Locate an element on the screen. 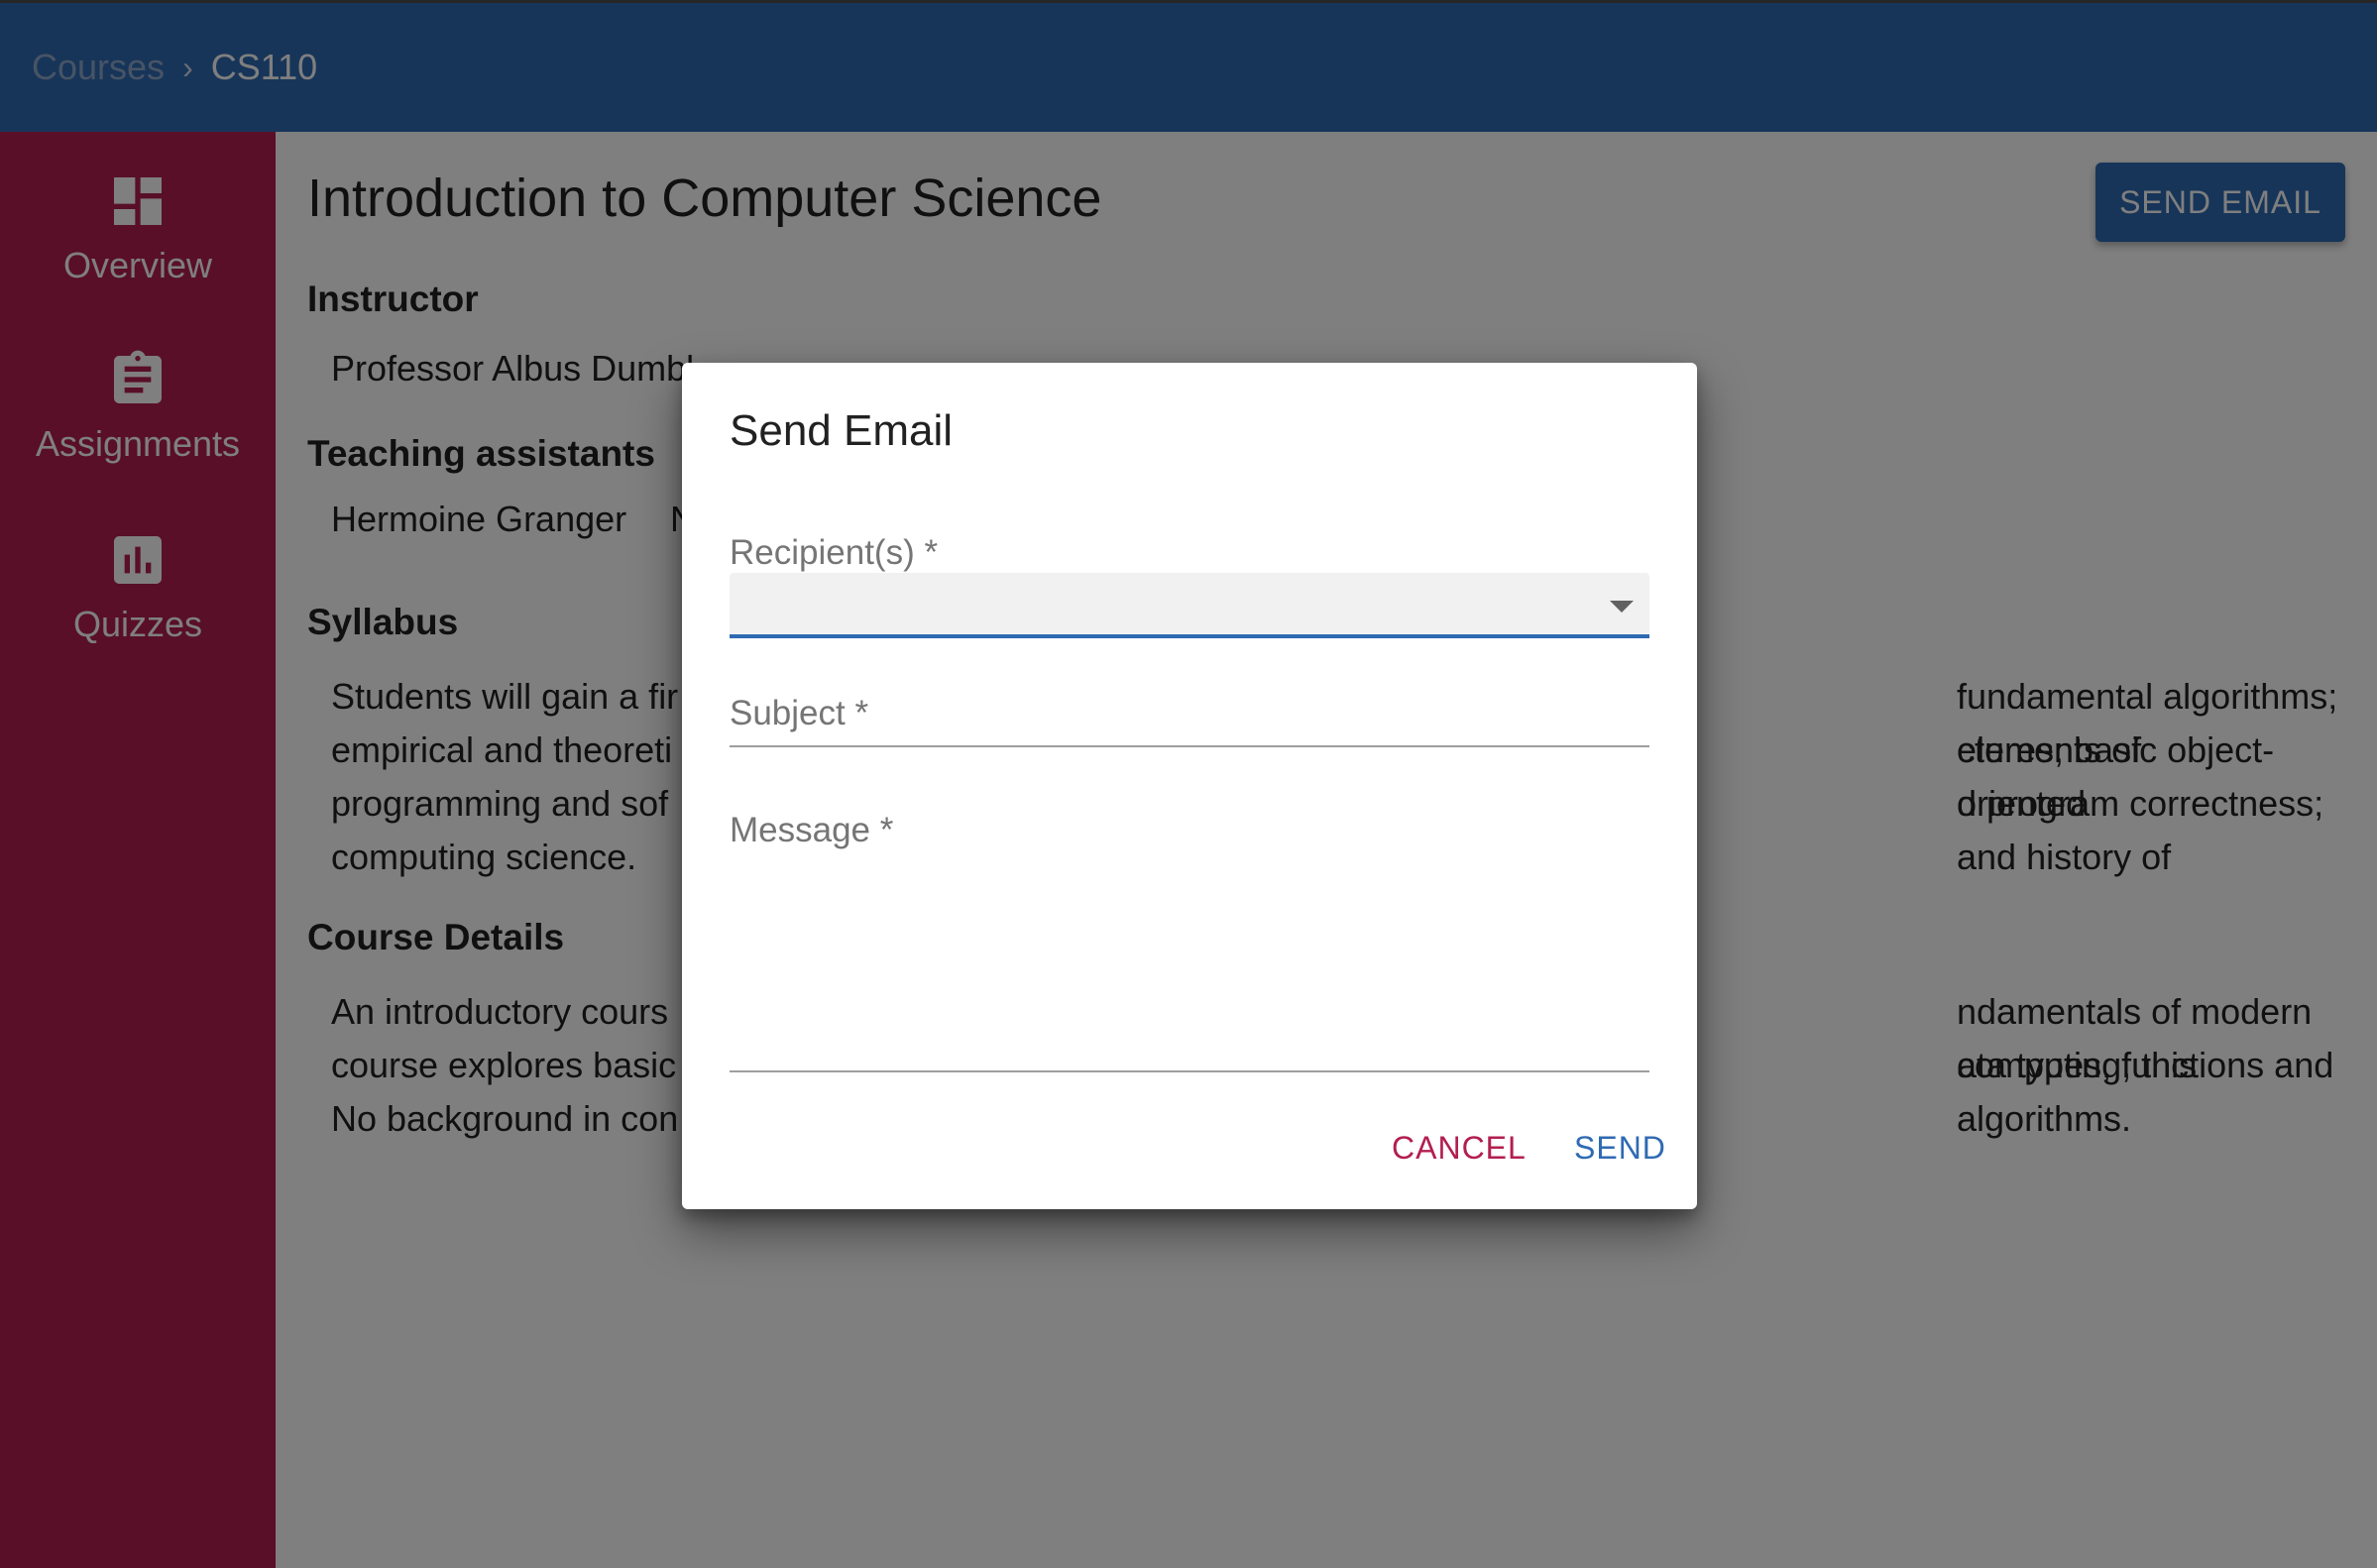 The height and width of the screenshot is (1568, 2377). cancel-button: CANCEL is located at coordinates (1460, 1148).